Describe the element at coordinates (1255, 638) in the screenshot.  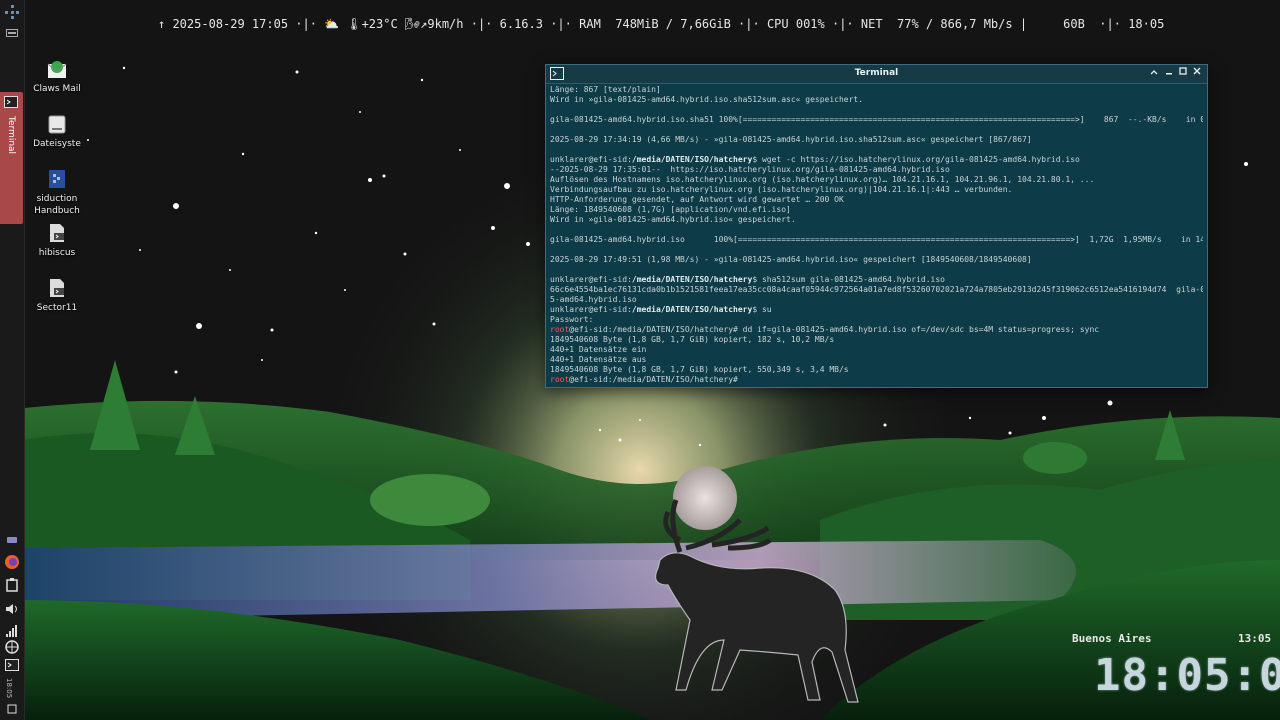
I see `world-clock-city-time: 13:05` at that location.